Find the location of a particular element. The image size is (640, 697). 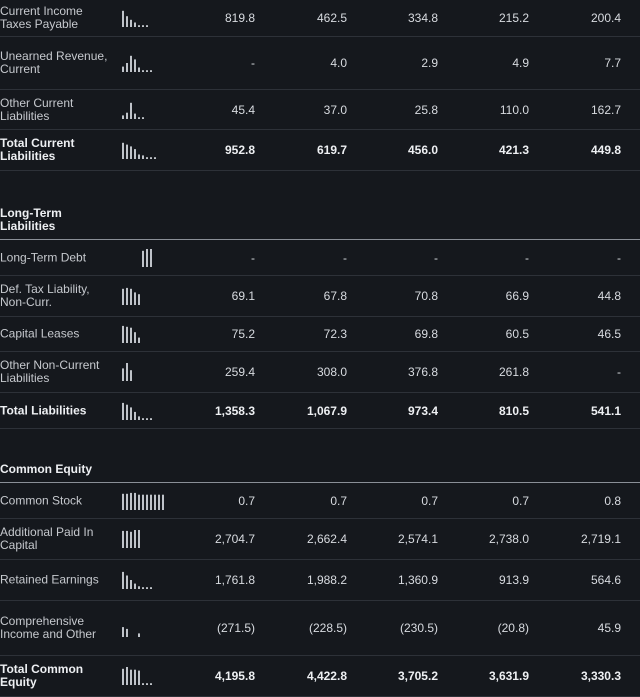

value-cell: 1,358.3 is located at coordinates (234, 410).